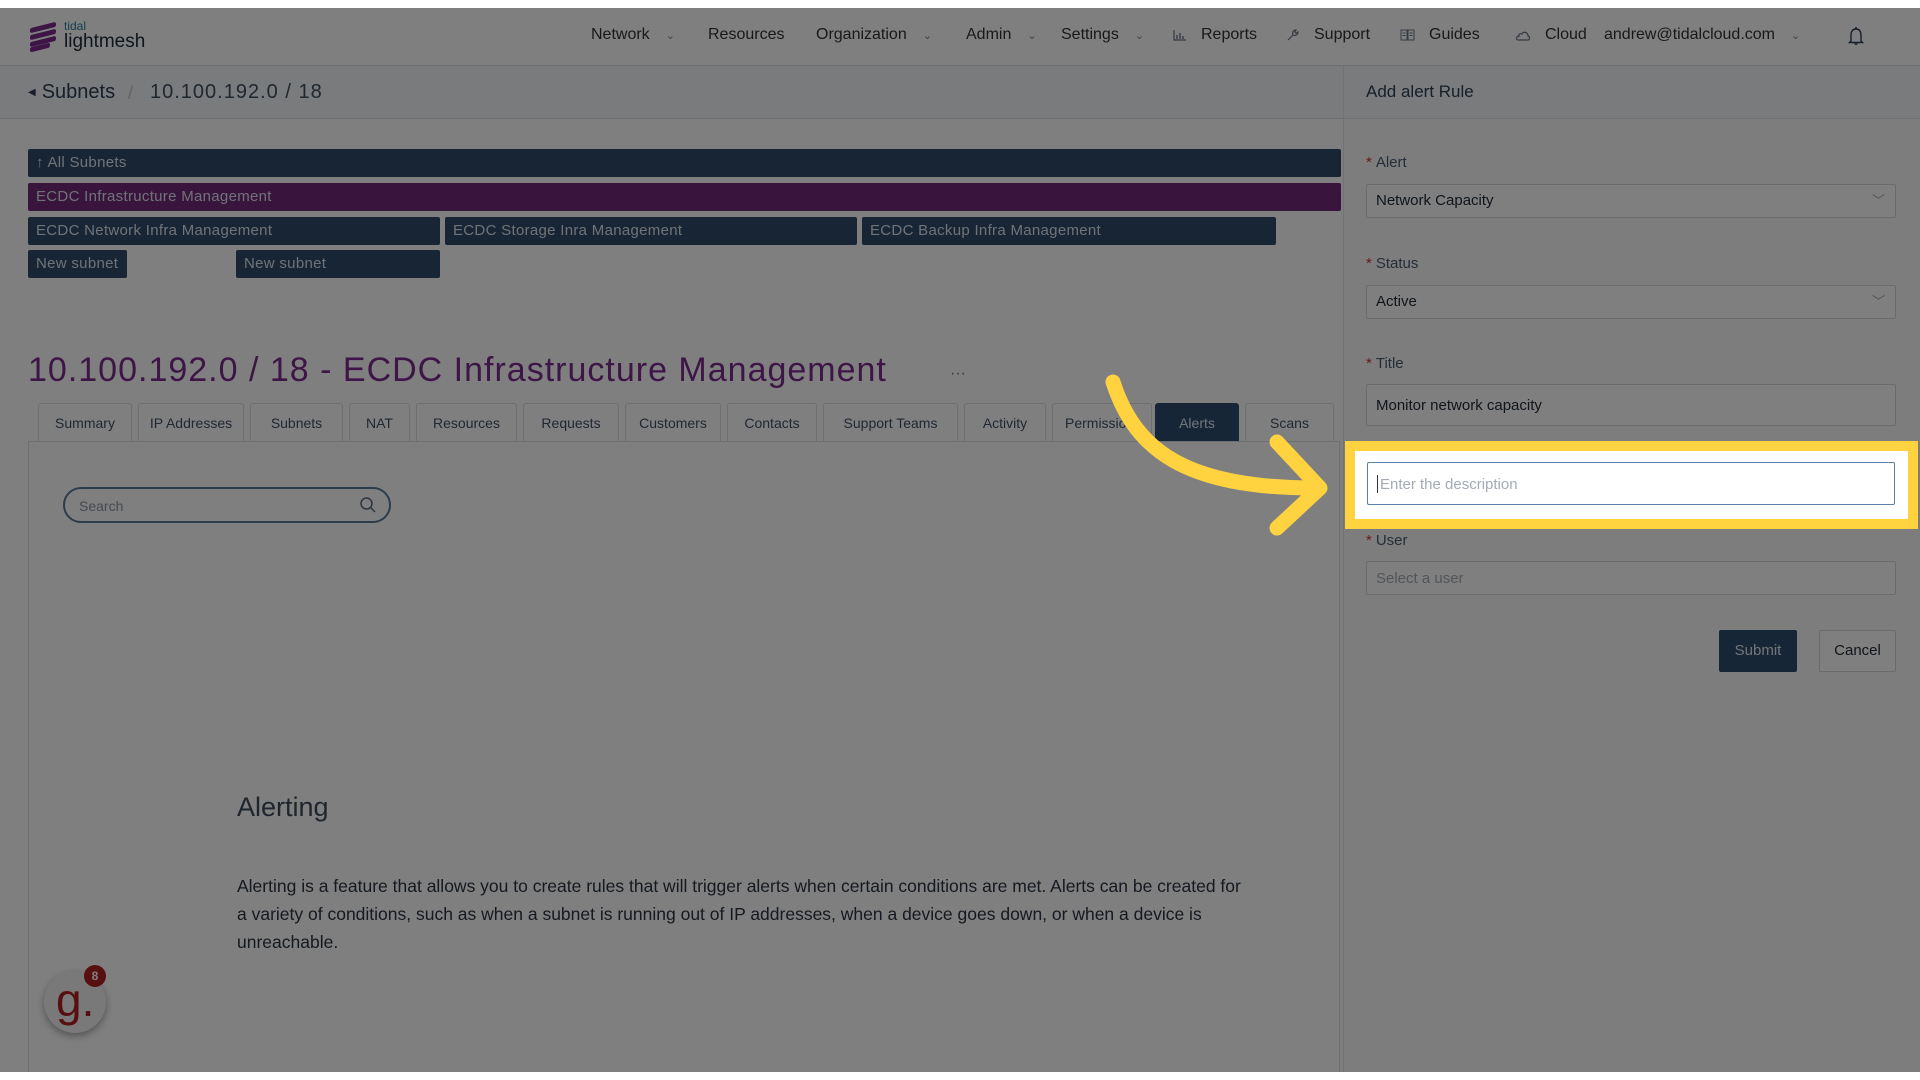 The height and width of the screenshot is (1080, 1920). I want to click on status-select-value: Active, so click(1396, 301).